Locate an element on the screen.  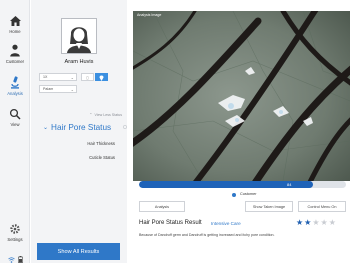
nav-item-label: Customer is located at coordinates (15, 61).